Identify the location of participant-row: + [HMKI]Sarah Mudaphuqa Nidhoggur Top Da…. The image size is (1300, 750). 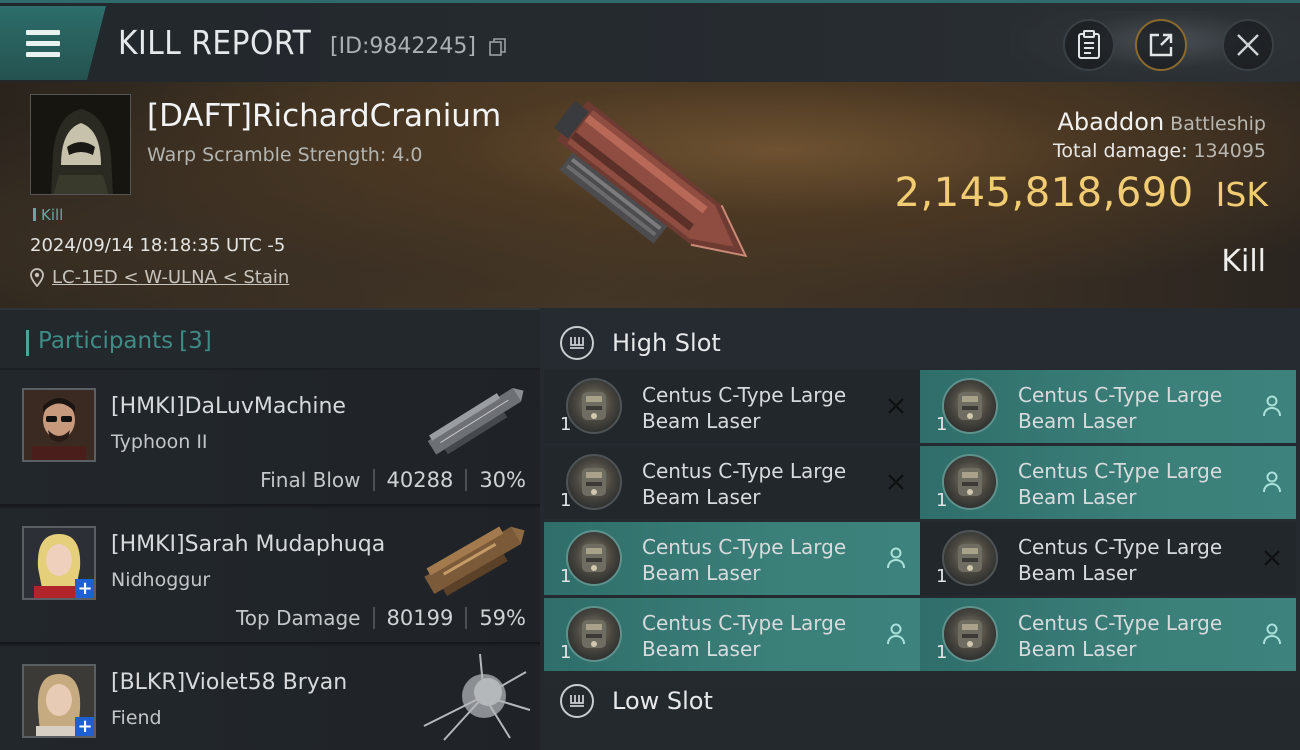
(270, 576).